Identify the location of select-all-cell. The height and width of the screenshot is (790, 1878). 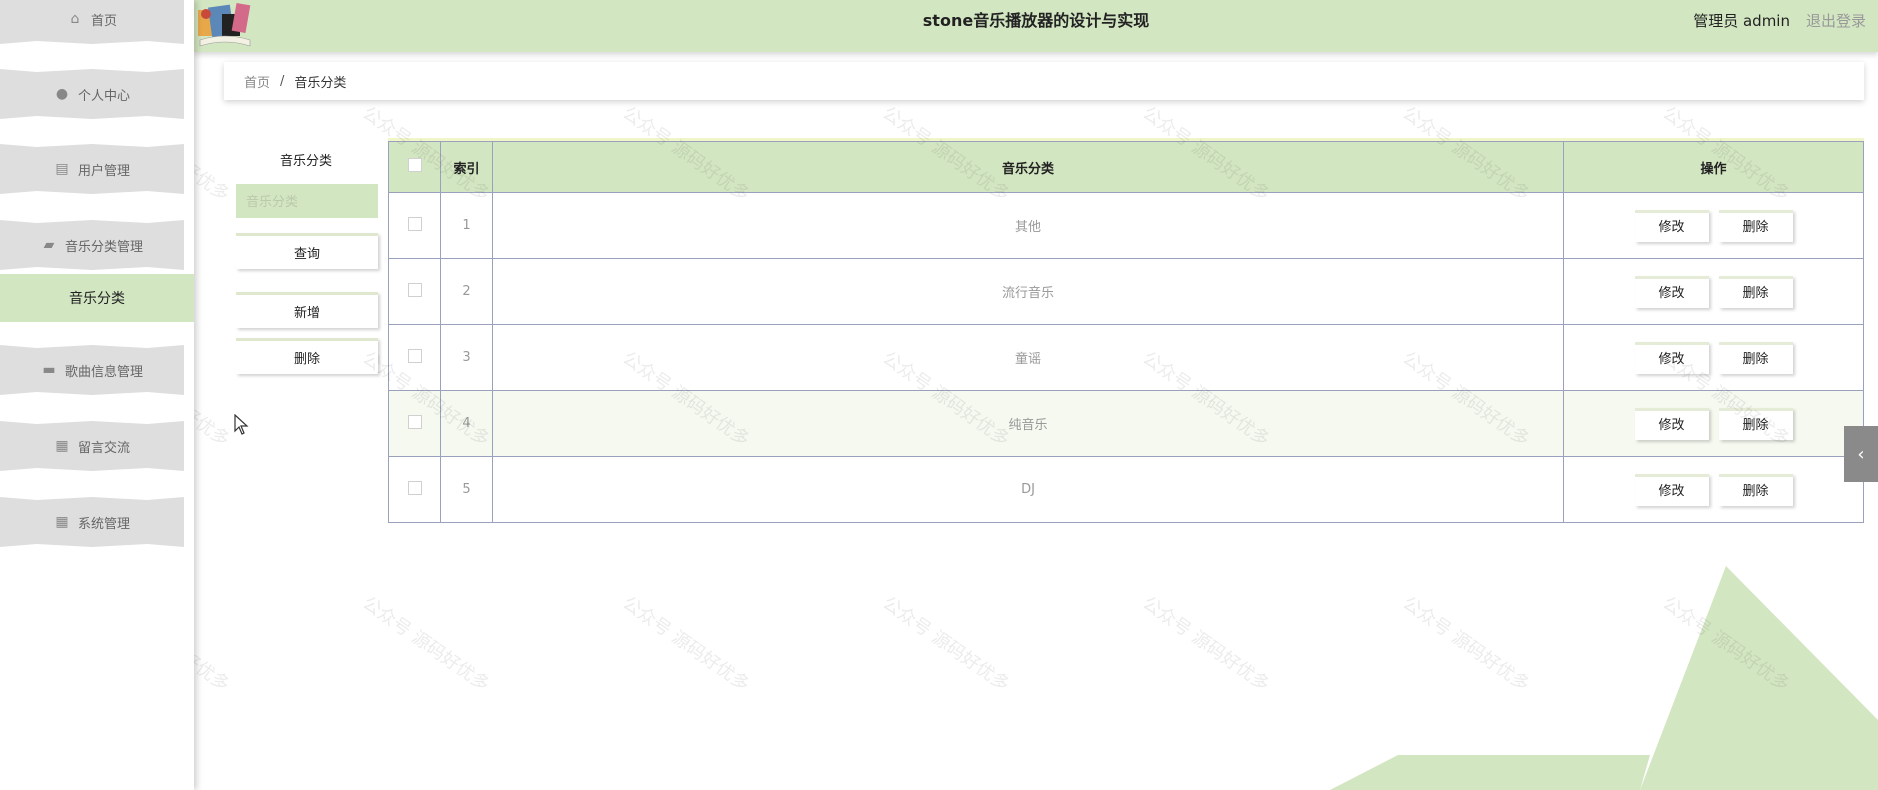
(414, 167).